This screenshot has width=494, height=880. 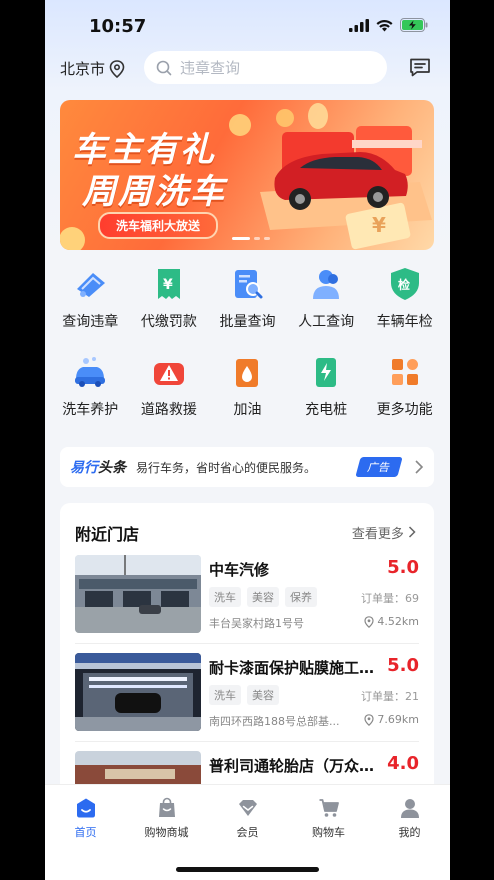 I want to click on tab-vip: 会员, so click(x=248, y=818).